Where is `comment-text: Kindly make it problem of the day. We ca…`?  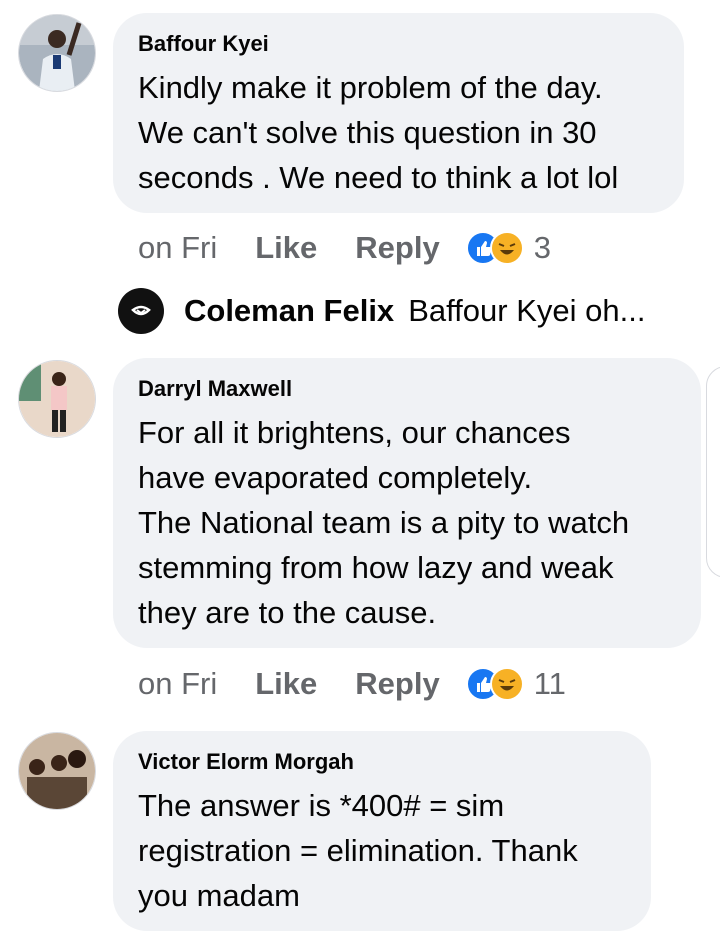 comment-text: Kindly make it problem of the day. We ca… is located at coordinates (378, 132).